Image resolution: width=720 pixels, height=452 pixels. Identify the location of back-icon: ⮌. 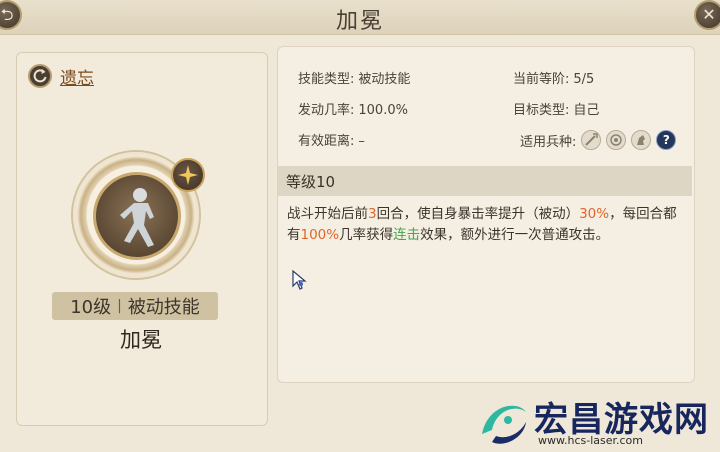
(7, 14).